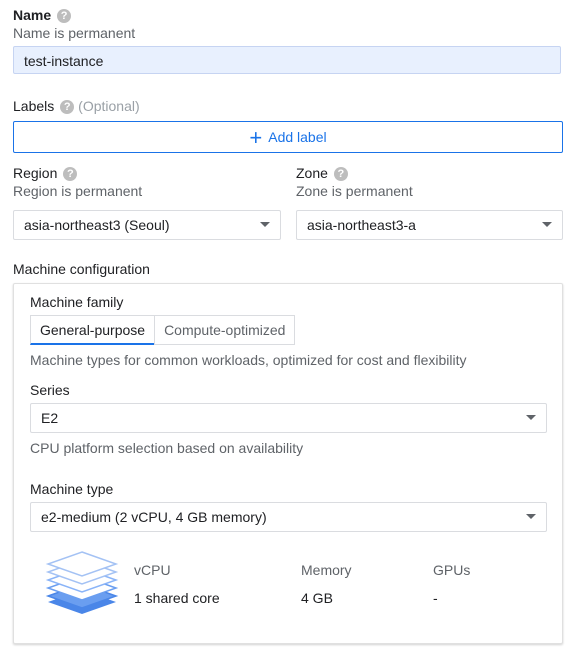 Image resolution: width=576 pixels, height=650 pixels. I want to click on name-hint: Name is permanent, so click(74, 33).